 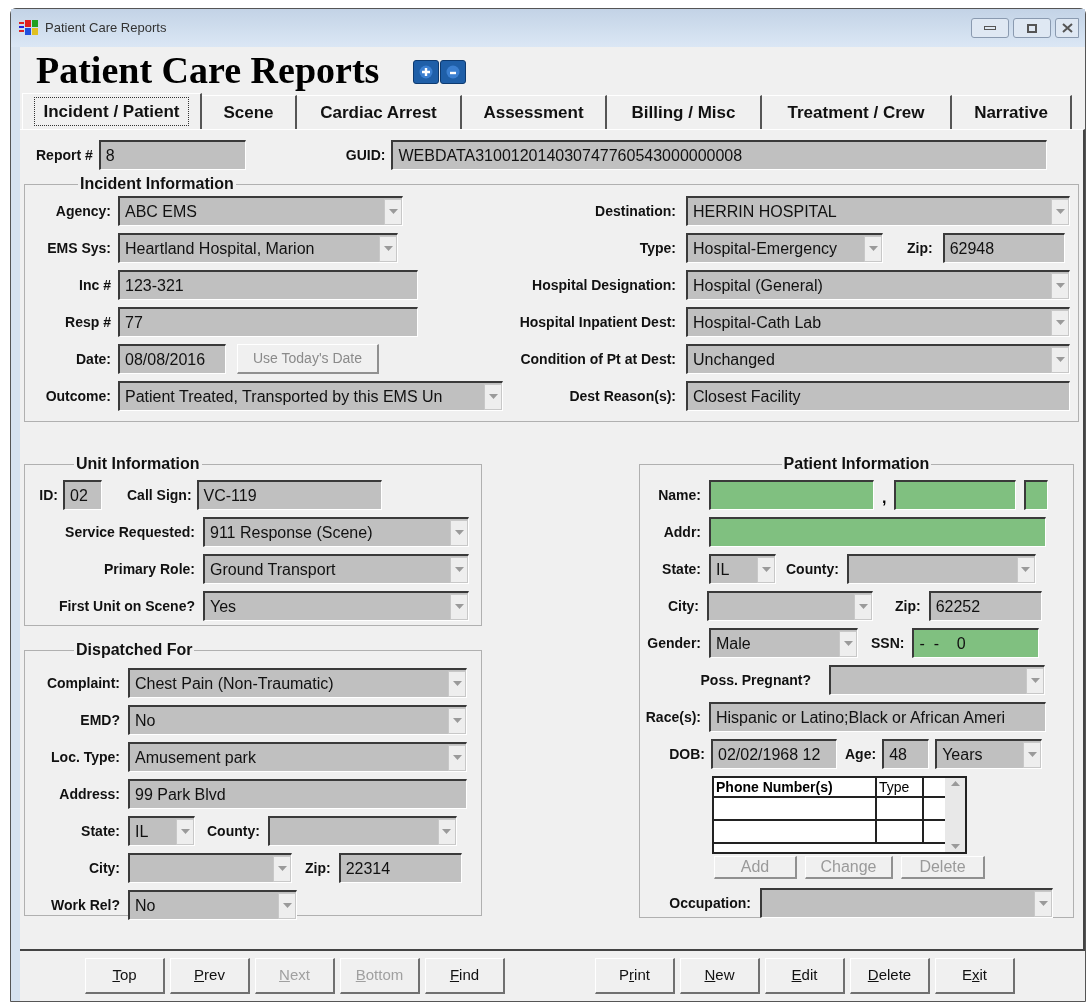 I want to click on form-button: Find, so click(x=465, y=976).